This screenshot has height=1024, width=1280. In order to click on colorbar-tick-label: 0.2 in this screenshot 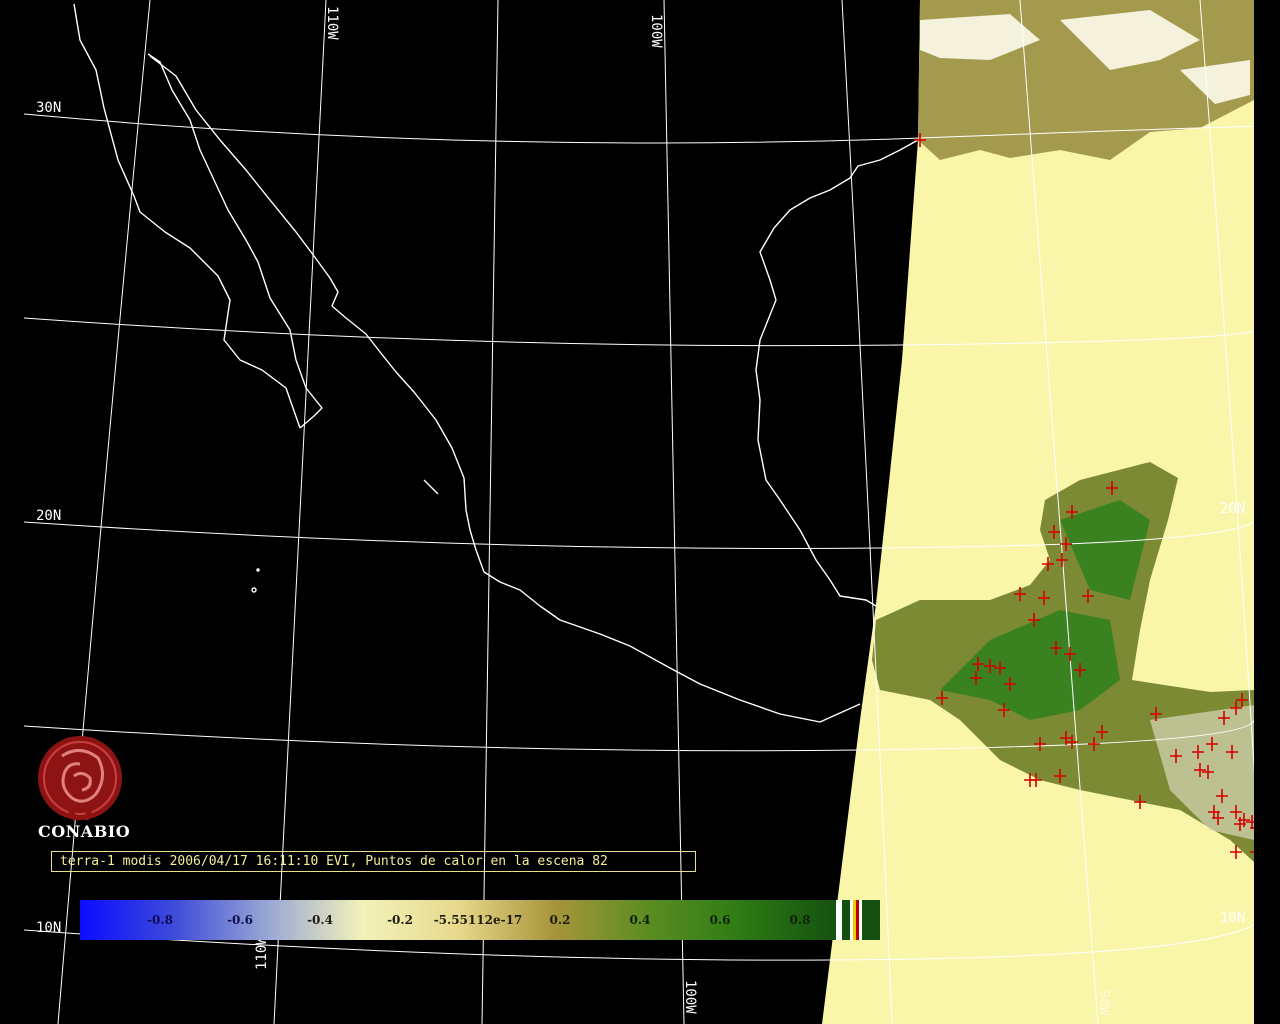, I will do `click(560, 920)`.